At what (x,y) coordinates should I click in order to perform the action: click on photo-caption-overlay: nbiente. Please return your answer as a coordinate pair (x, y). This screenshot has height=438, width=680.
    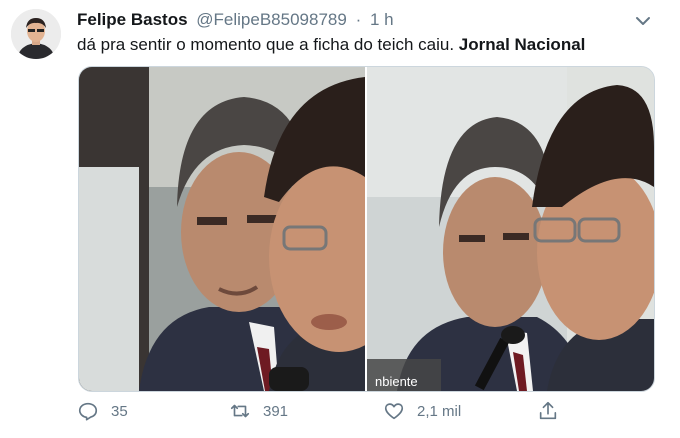
    Looking at the image, I should click on (404, 375).